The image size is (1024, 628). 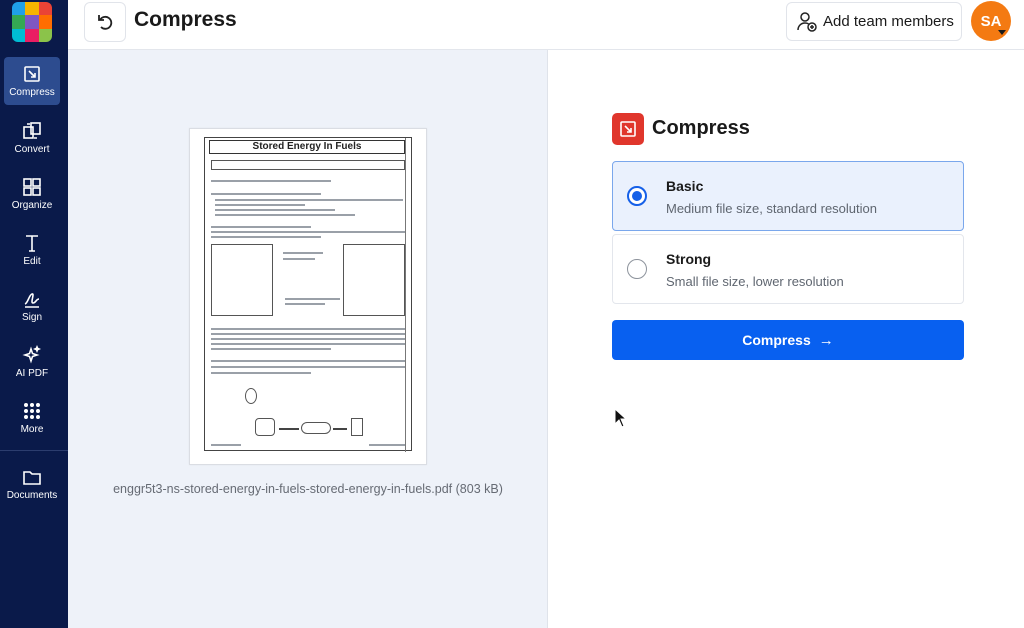 What do you see at coordinates (357, 427) in the screenshot?
I see `plant-illustration` at bounding box center [357, 427].